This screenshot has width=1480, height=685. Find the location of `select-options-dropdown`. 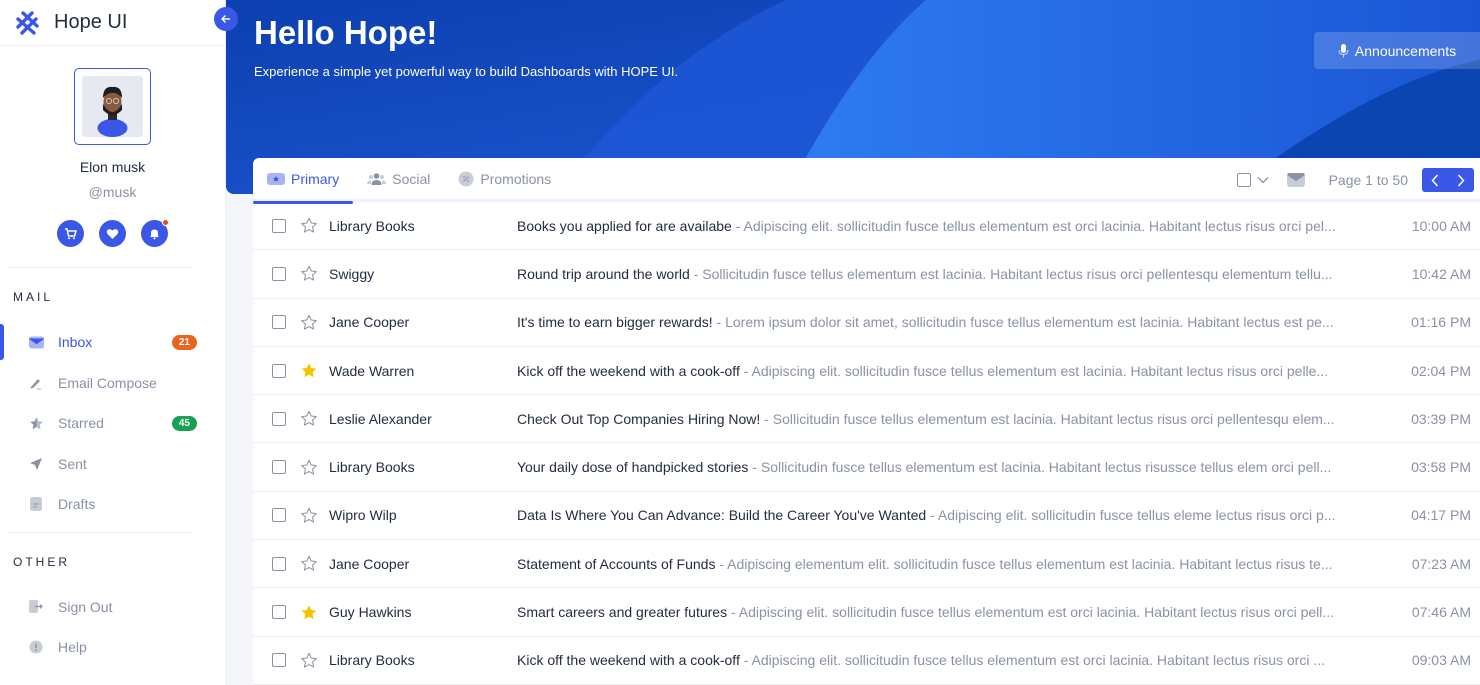

select-options-dropdown is located at coordinates (1263, 180).